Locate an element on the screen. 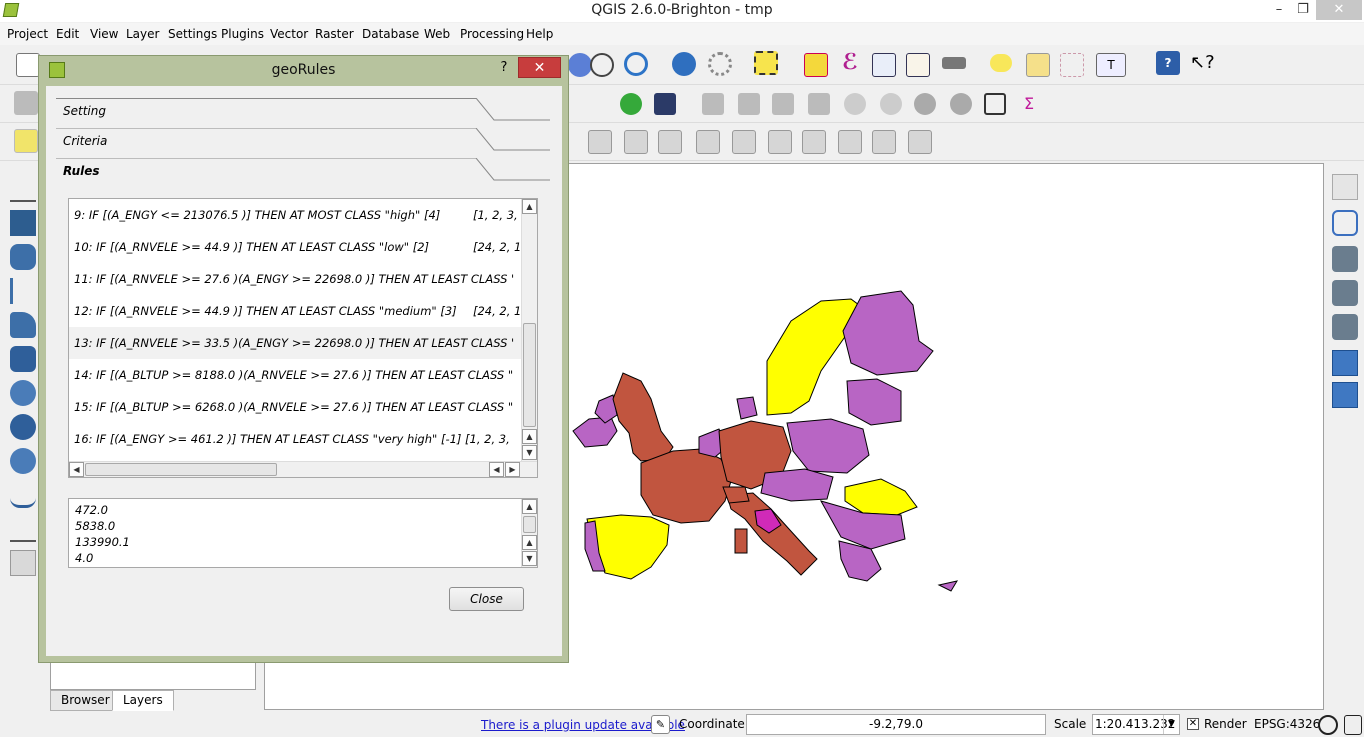  menu-web: Web is located at coordinates (437, 34).